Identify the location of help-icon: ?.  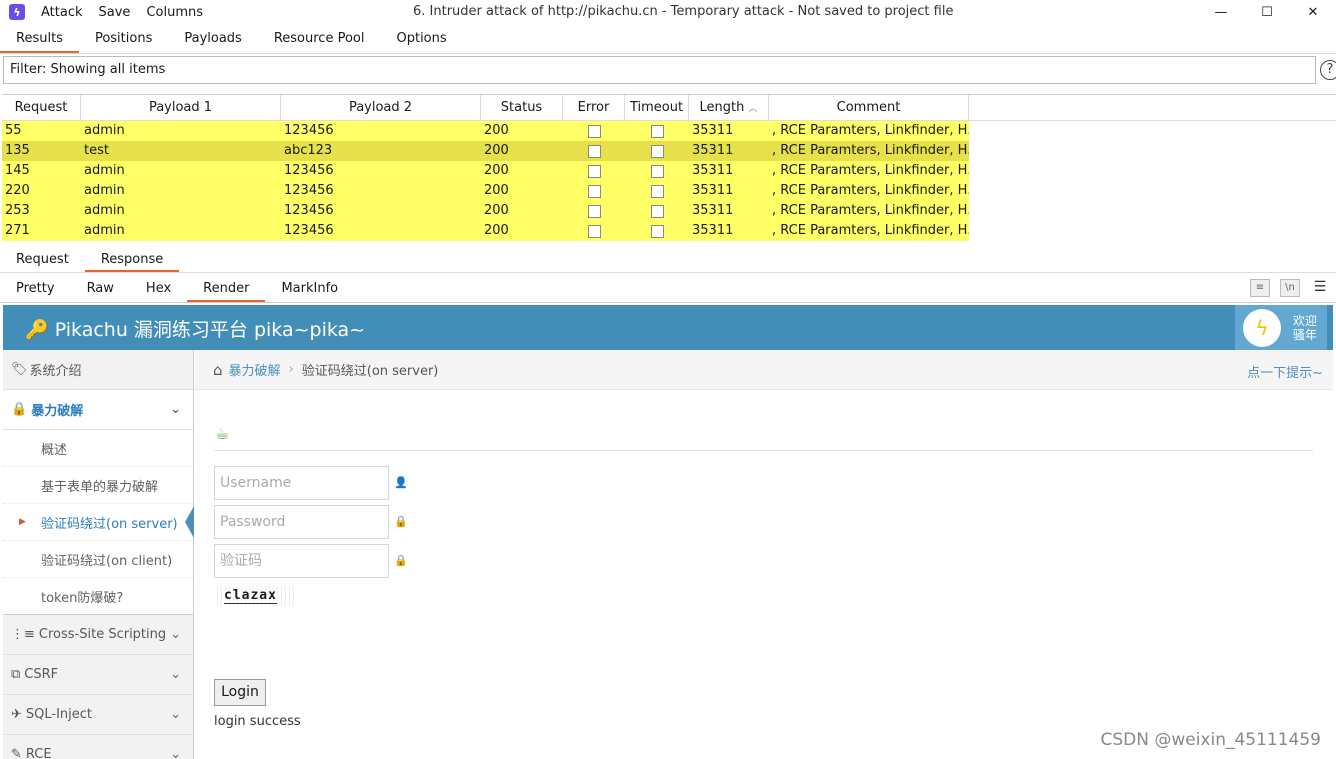
(1328, 70).